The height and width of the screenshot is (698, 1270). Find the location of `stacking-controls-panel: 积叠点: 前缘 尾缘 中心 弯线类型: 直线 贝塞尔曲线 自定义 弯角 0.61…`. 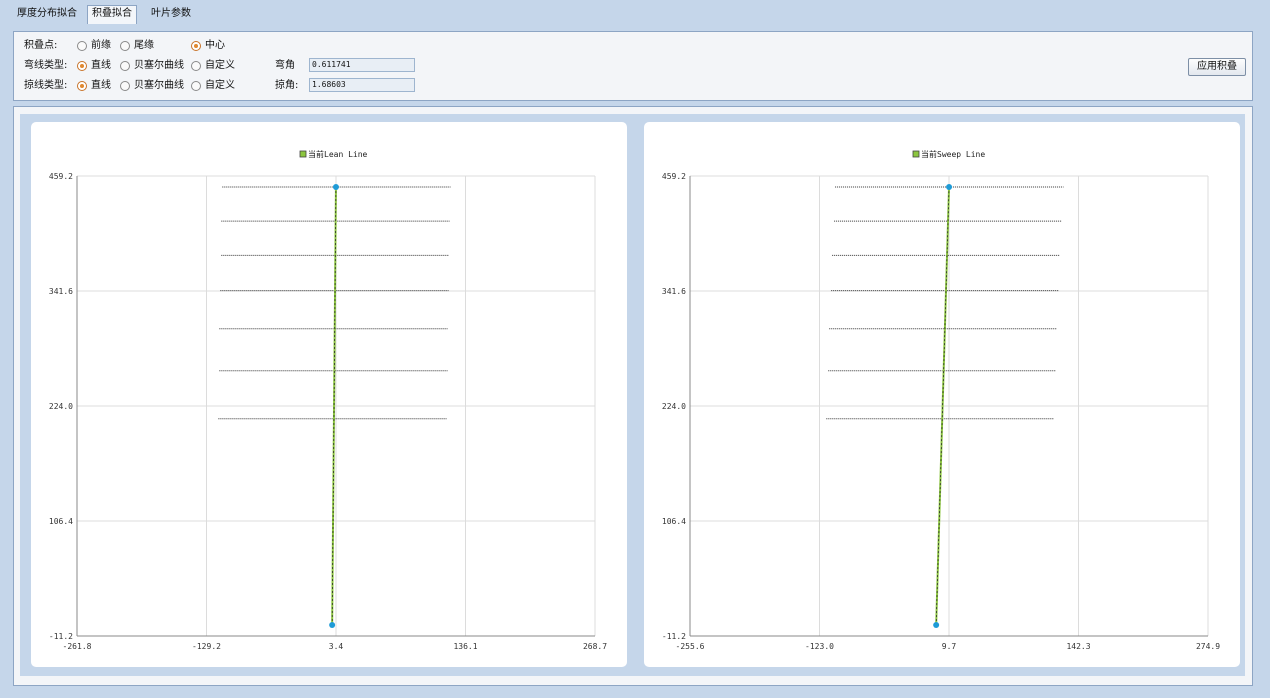

stacking-controls-panel: 积叠点: 前缘 尾缘 中心 弯线类型: 直线 贝塞尔曲线 自定义 弯角 0.61… is located at coordinates (633, 66).